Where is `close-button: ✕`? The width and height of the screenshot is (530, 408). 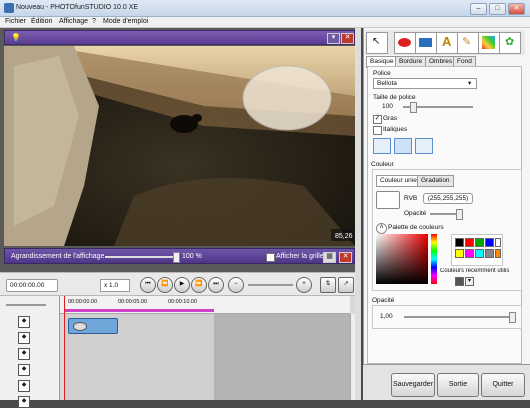 close-button: ✕ is located at coordinates (516, 9).